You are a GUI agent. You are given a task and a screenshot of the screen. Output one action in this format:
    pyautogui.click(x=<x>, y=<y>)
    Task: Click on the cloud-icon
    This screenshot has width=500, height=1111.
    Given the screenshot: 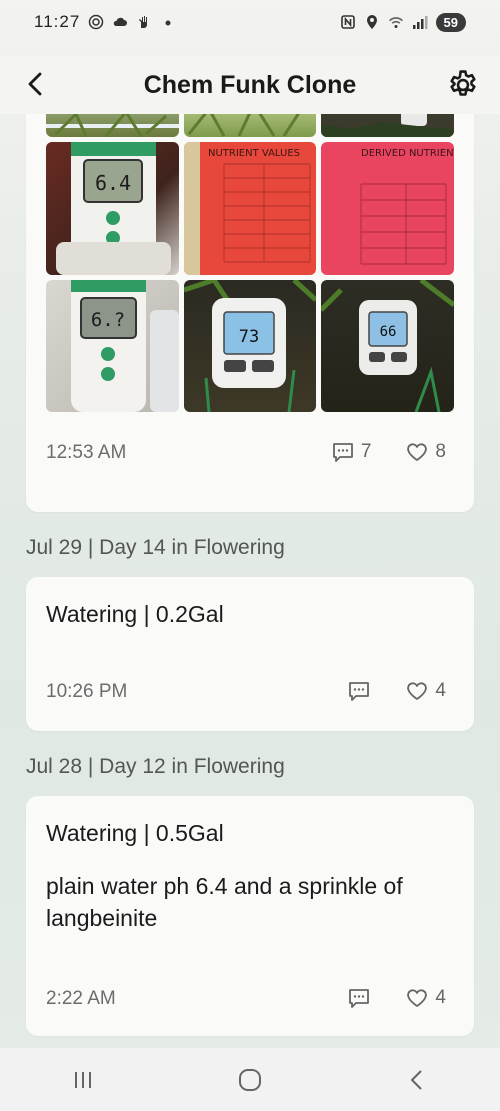 What is the action you would take?
    pyautogui.click(x=121, y=21)
    